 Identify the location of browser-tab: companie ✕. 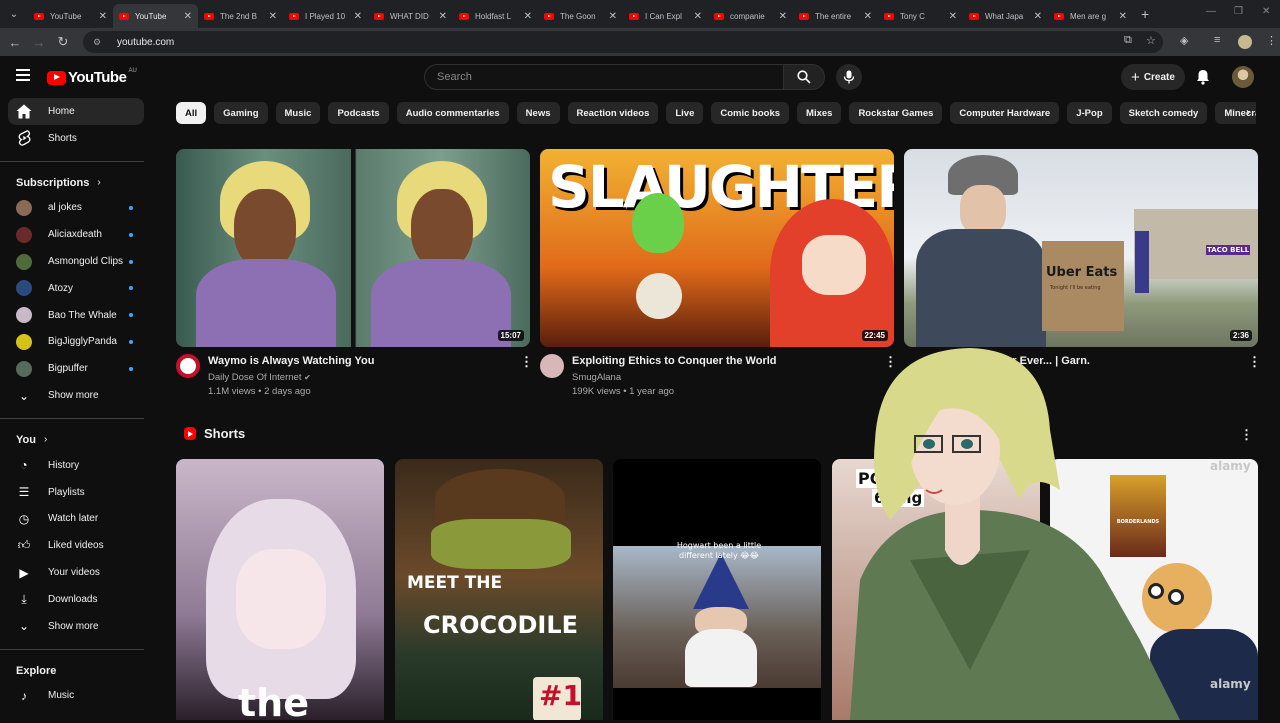
(750, 16).